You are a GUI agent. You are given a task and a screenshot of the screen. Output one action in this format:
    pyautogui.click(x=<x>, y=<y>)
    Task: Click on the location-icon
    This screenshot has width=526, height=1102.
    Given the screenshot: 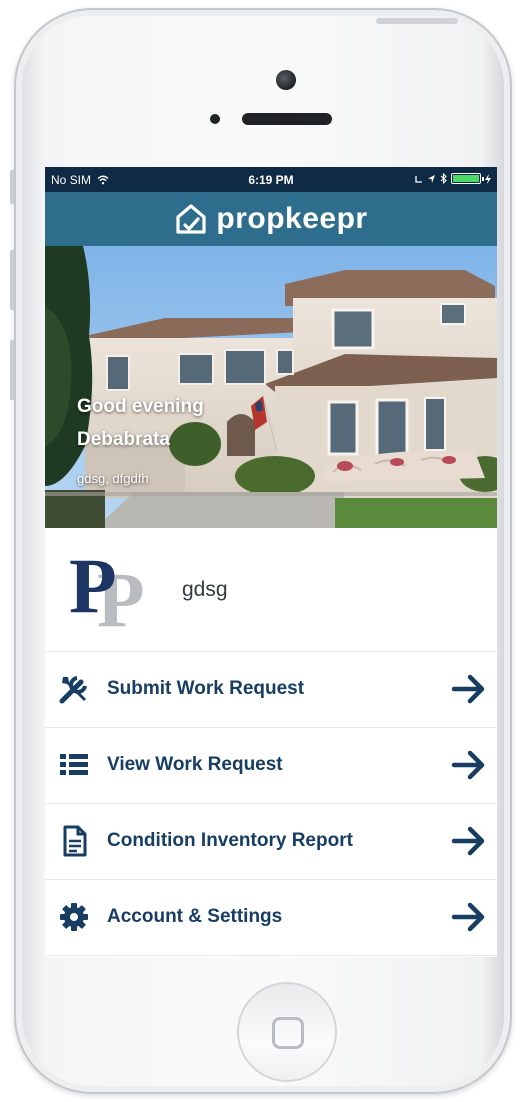 What is the action you would take?
    pyautogui.click(x=431, y=178)
    